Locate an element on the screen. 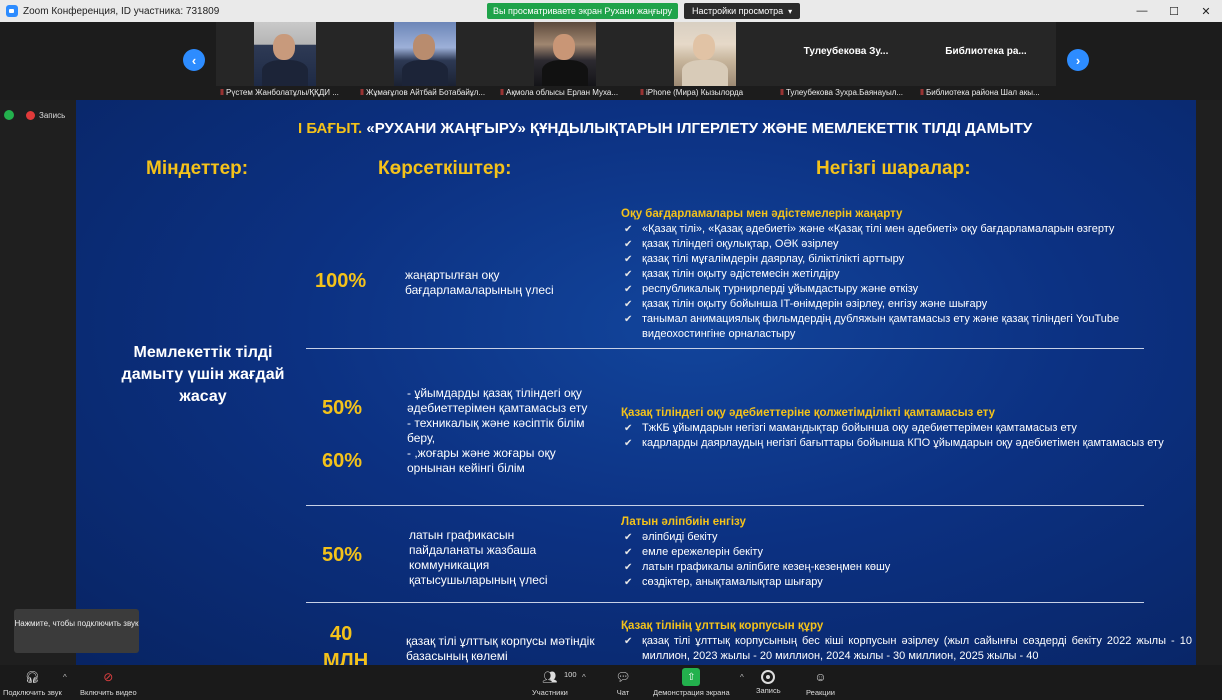 Image resolution: width=1222 pixels, height=700 pixels. chat-button: 💬︎ Чат is located at coordinates (623, 682).